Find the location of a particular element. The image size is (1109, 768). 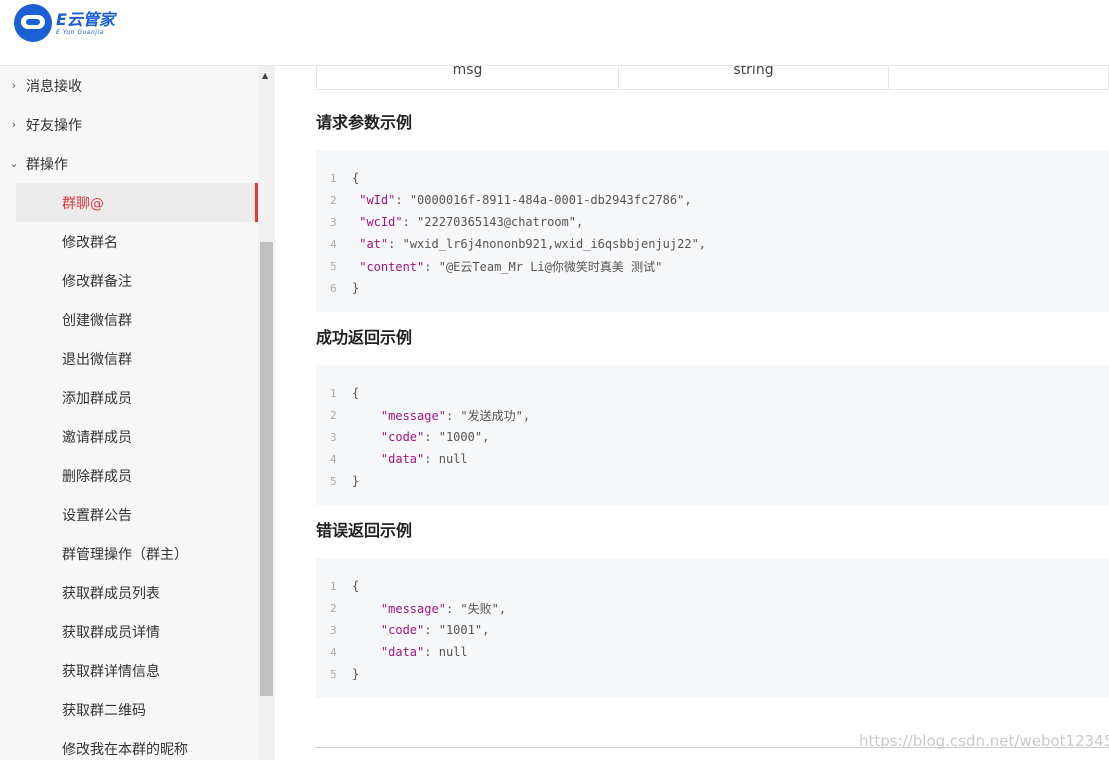

sidebar-item: 删除群成员 is located at coordinates (137, 475).